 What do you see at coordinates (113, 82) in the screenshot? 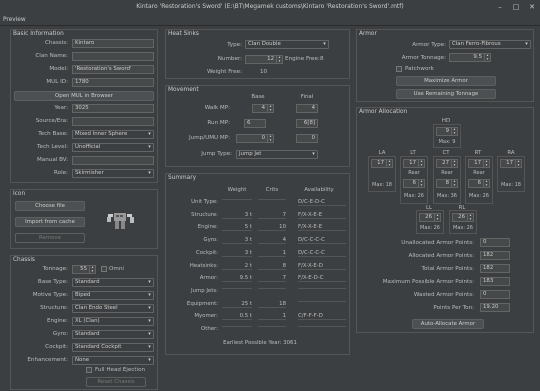
I see `mul-id-input: 1780` at bounding box center [113, 82].